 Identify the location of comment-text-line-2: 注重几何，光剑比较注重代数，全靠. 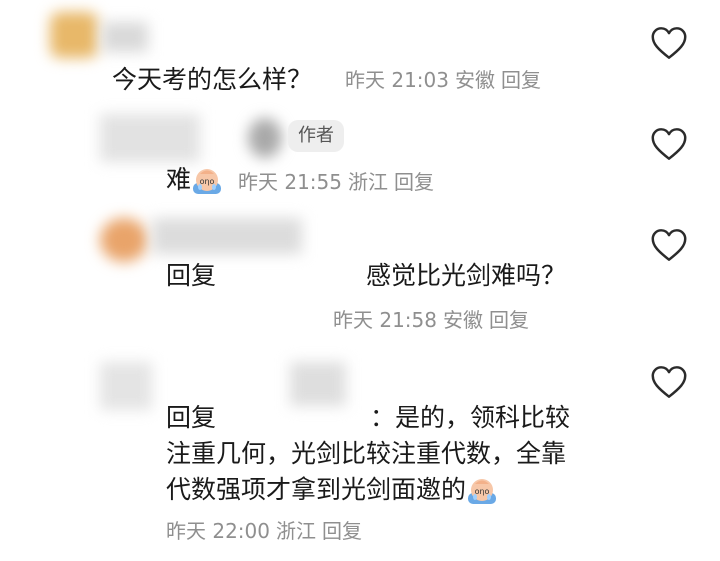
(366, 453).